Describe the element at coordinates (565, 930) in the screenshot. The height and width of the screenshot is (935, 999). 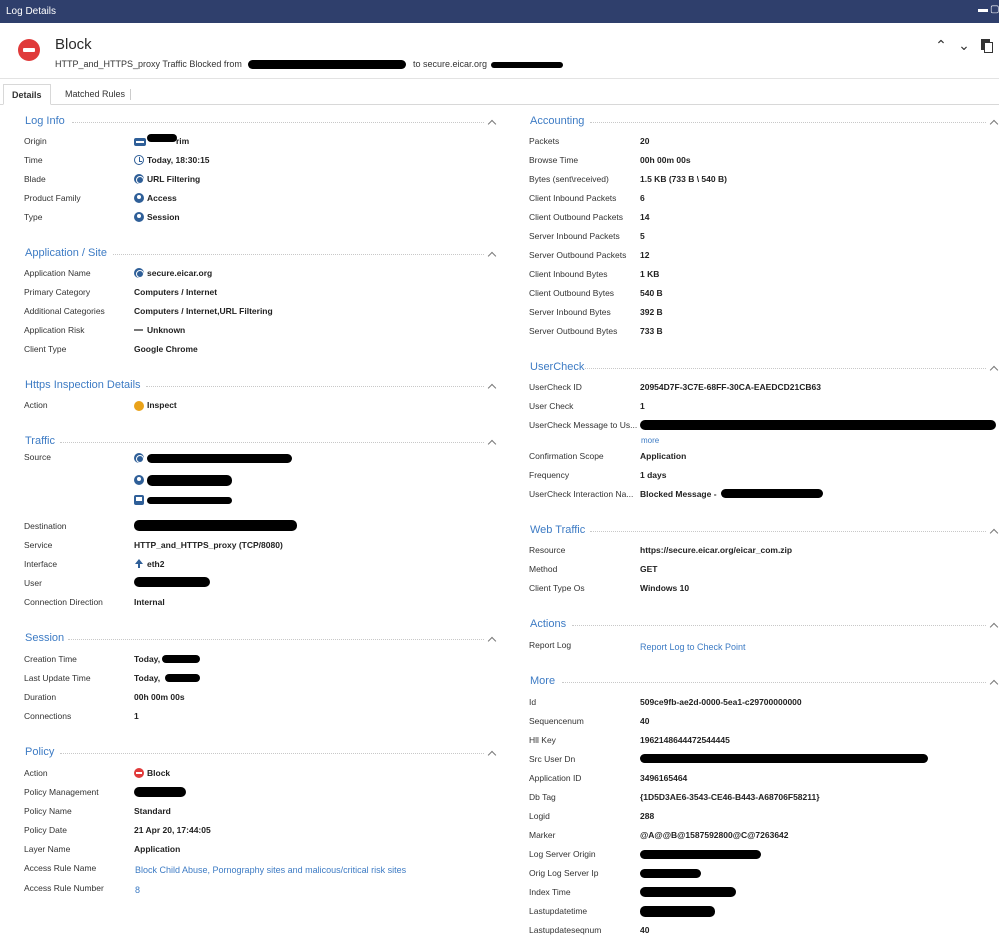
I see `field-label: Lastupdateseqnum` at that location.